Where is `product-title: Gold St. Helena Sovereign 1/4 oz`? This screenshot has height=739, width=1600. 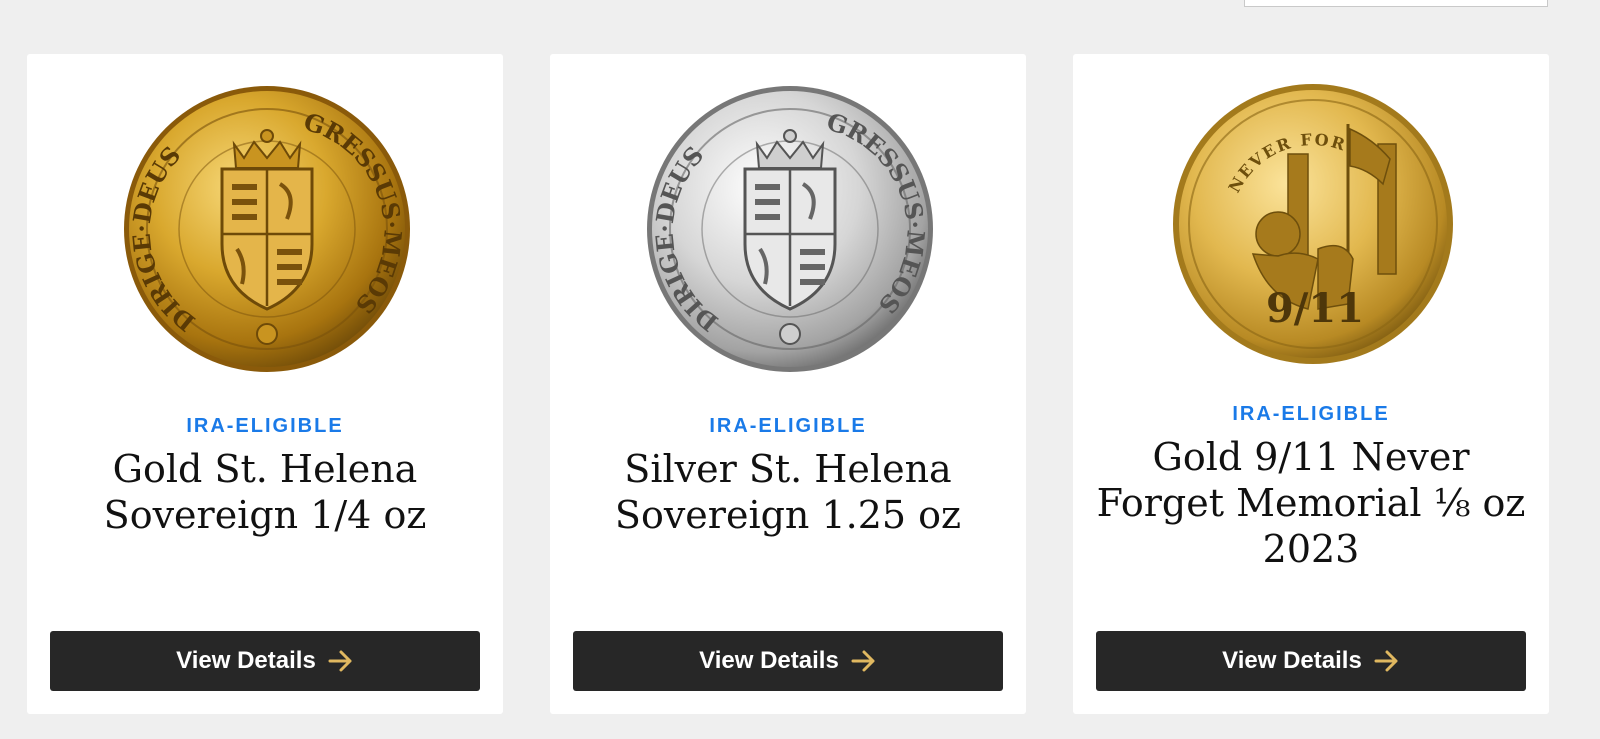 product-title: Gold St. Helena Sovereign 1/4 oz is located at coordinates (265, 492).